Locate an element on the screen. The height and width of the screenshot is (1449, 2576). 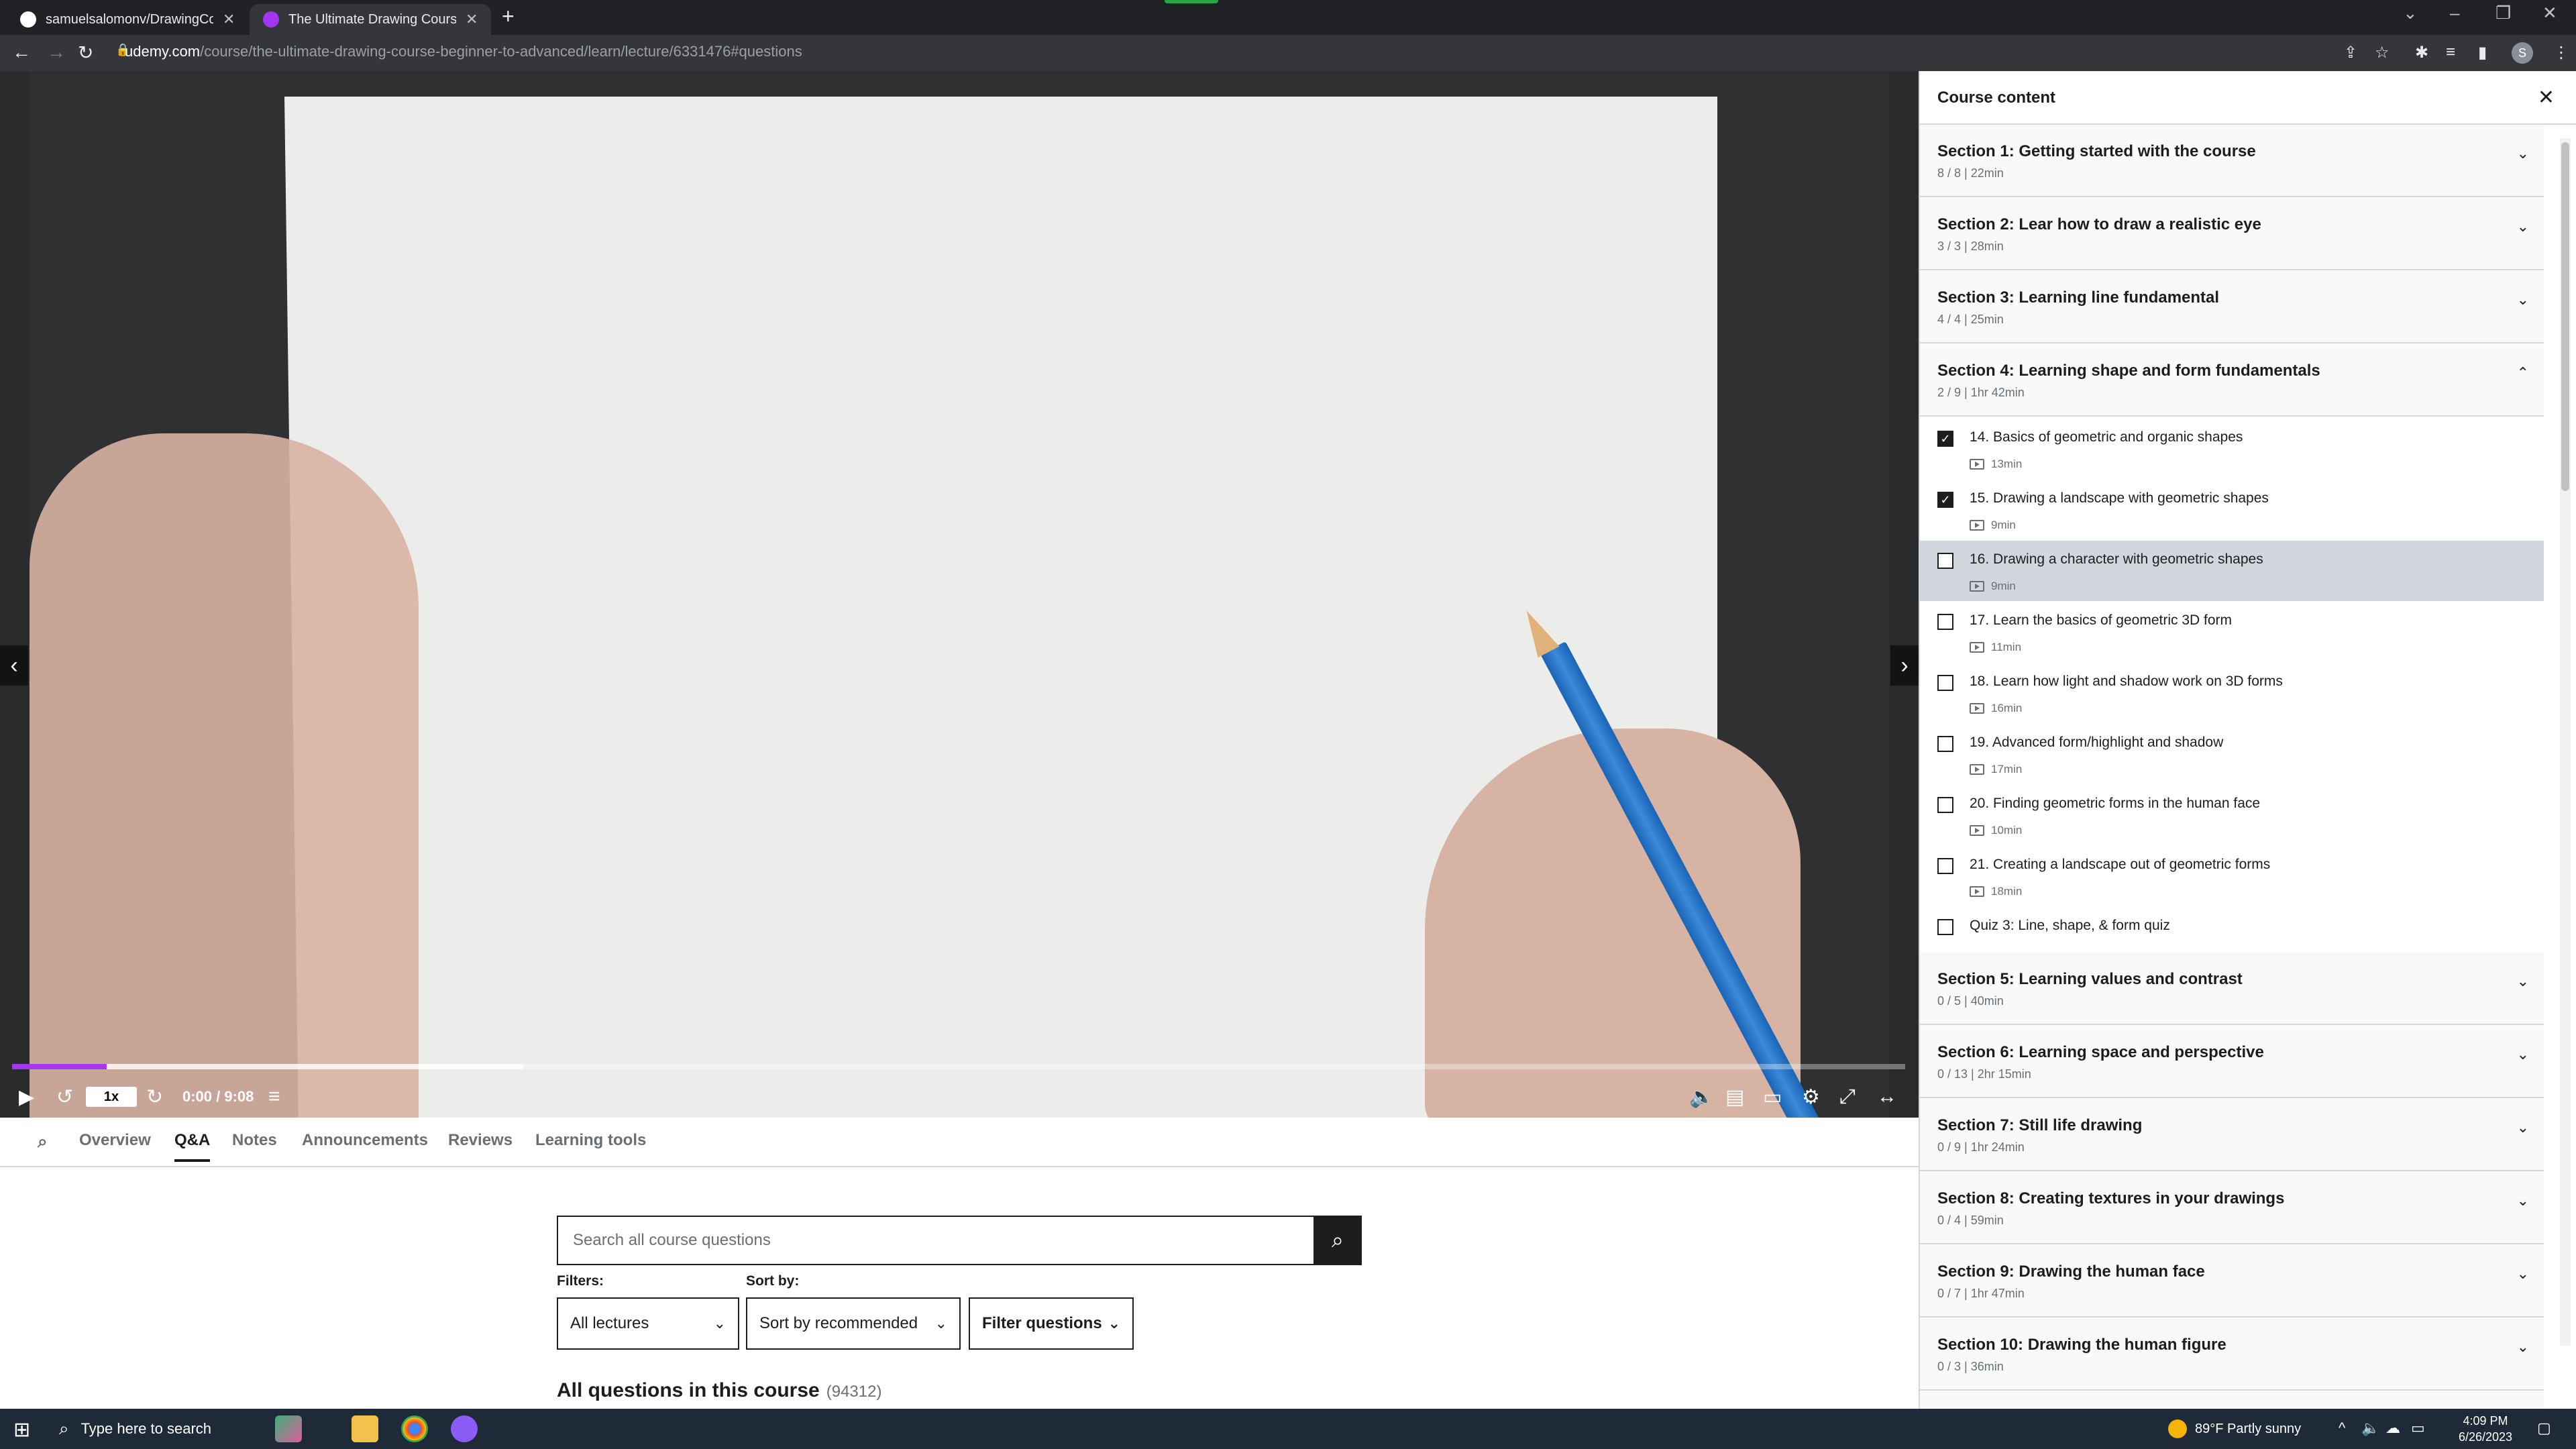
fullscreen-icon: ⤢ is located at coordinates (1847, 1096).